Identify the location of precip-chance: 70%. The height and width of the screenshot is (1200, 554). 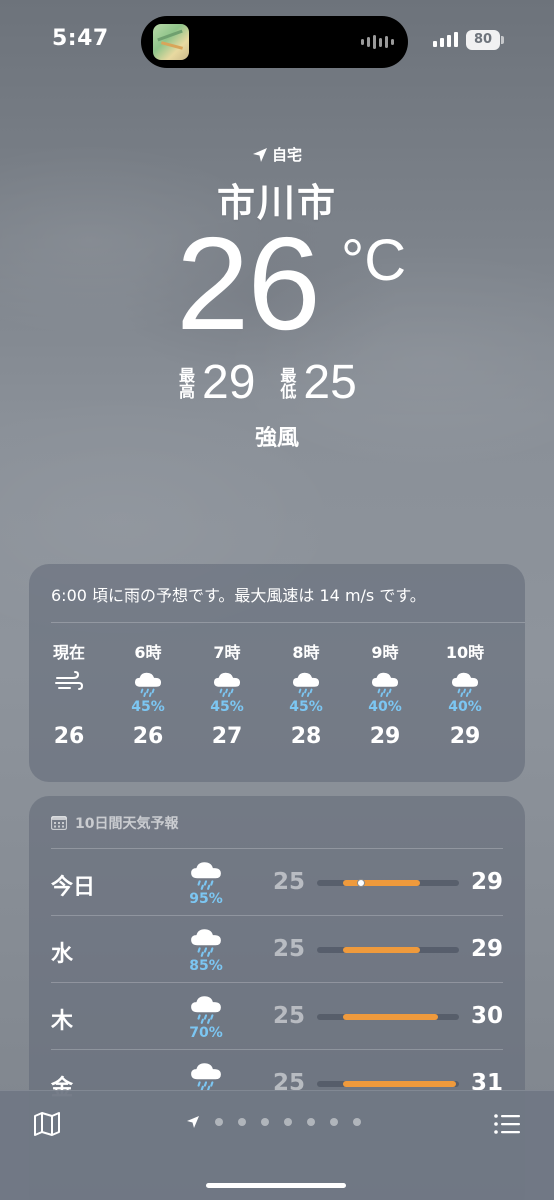
(206, 1033).